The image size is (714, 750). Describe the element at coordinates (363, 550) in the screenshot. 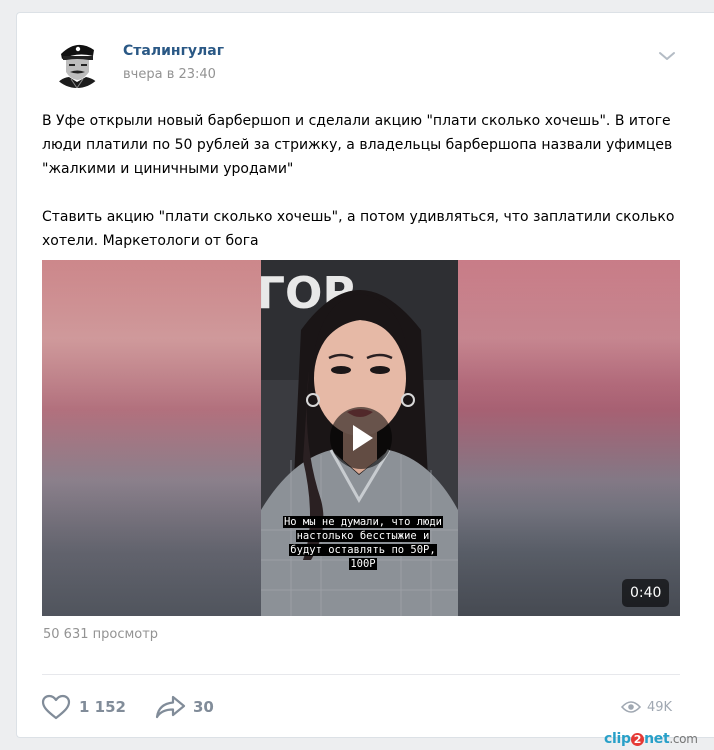

I see `subtitle-line: будут оставлять по 50Р,` at that location.